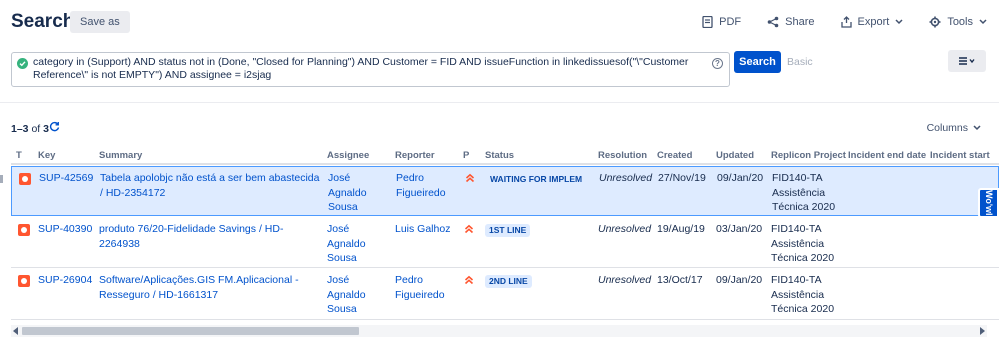 Image resolution: width=999 pixels, height=353 pixels. What do you see at coordinates (348, 155) in the screenshot?
I see `col-header-assignee: Assignee` at bounding box center [348, 155].